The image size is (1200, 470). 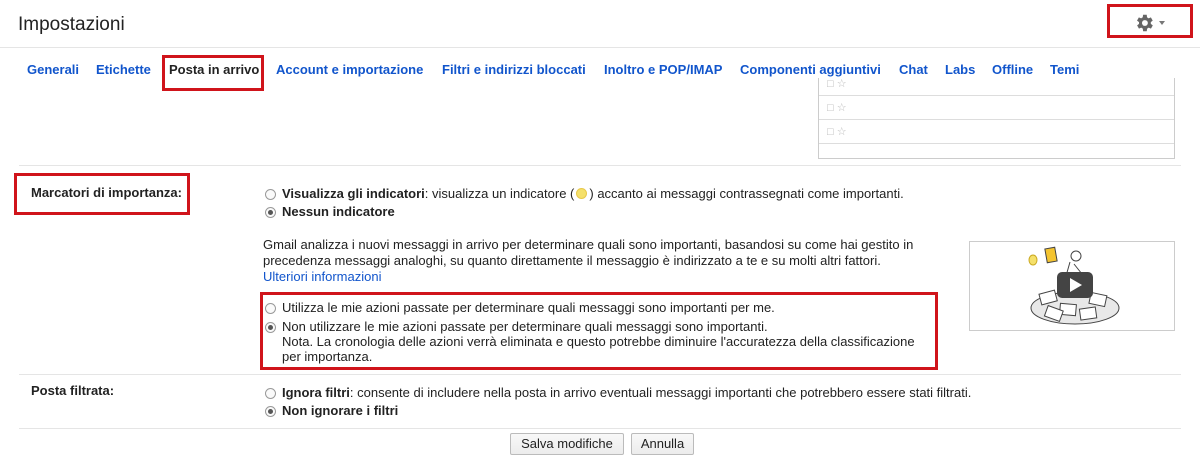 I want to click on save-button: Salva modifiche, so click(x=567, y=444).